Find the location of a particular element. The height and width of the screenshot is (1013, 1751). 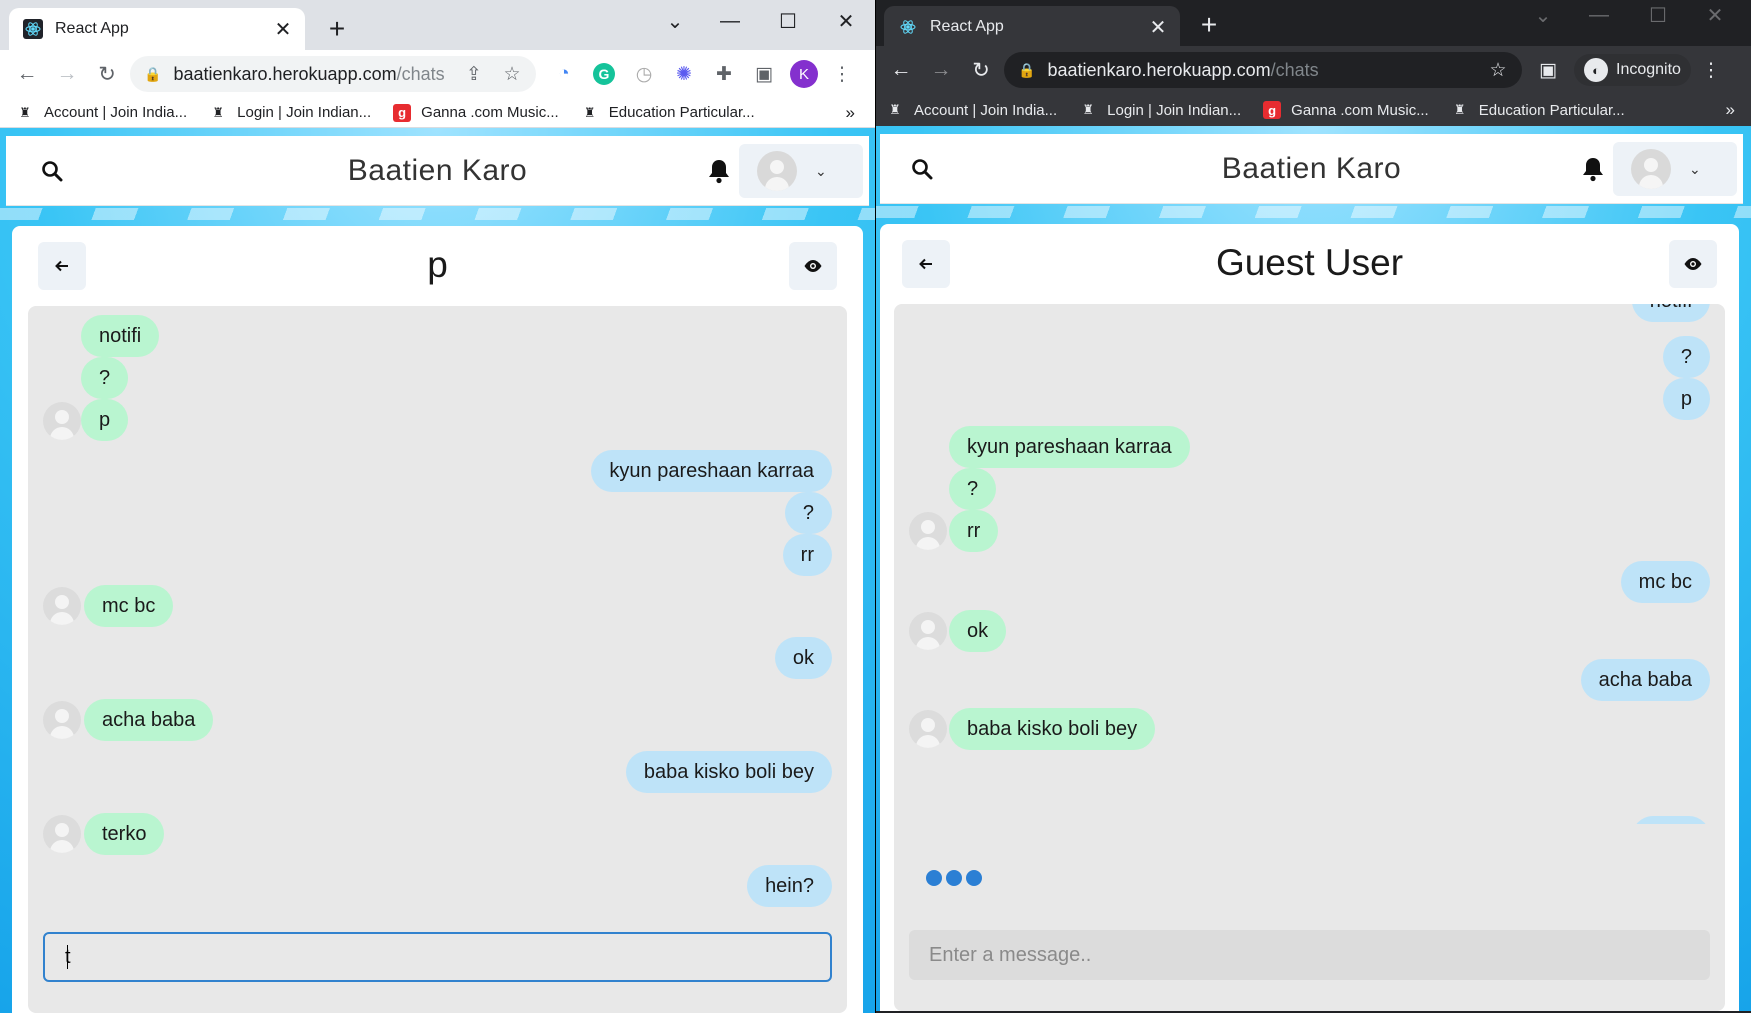

tab-title: React App is located at coordinates (967, 26).